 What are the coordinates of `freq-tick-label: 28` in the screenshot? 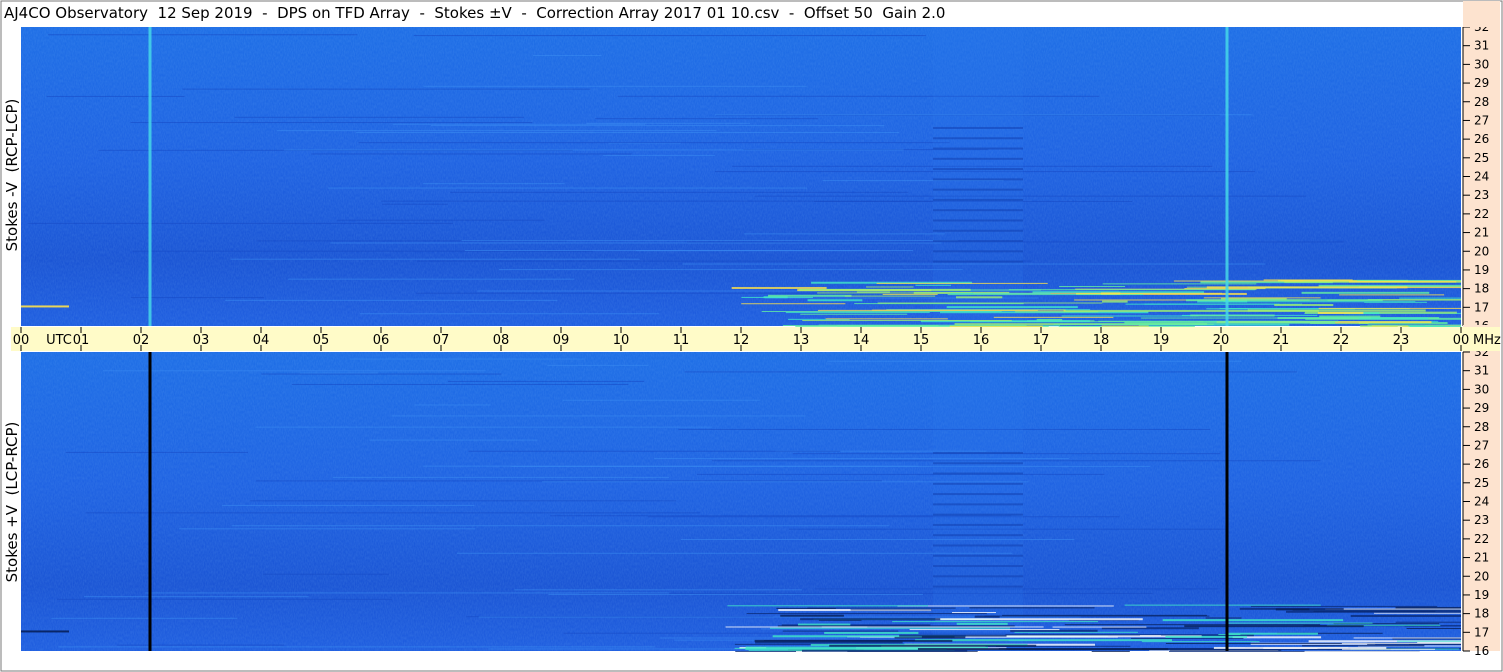 It's located at (1481, 102).